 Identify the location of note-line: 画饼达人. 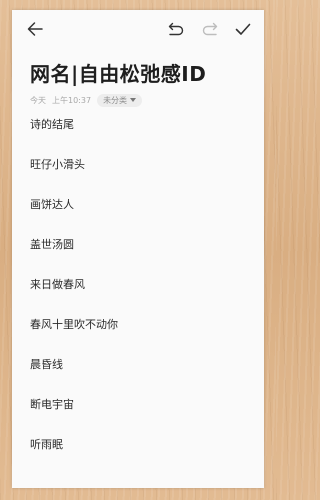
(52, 204).